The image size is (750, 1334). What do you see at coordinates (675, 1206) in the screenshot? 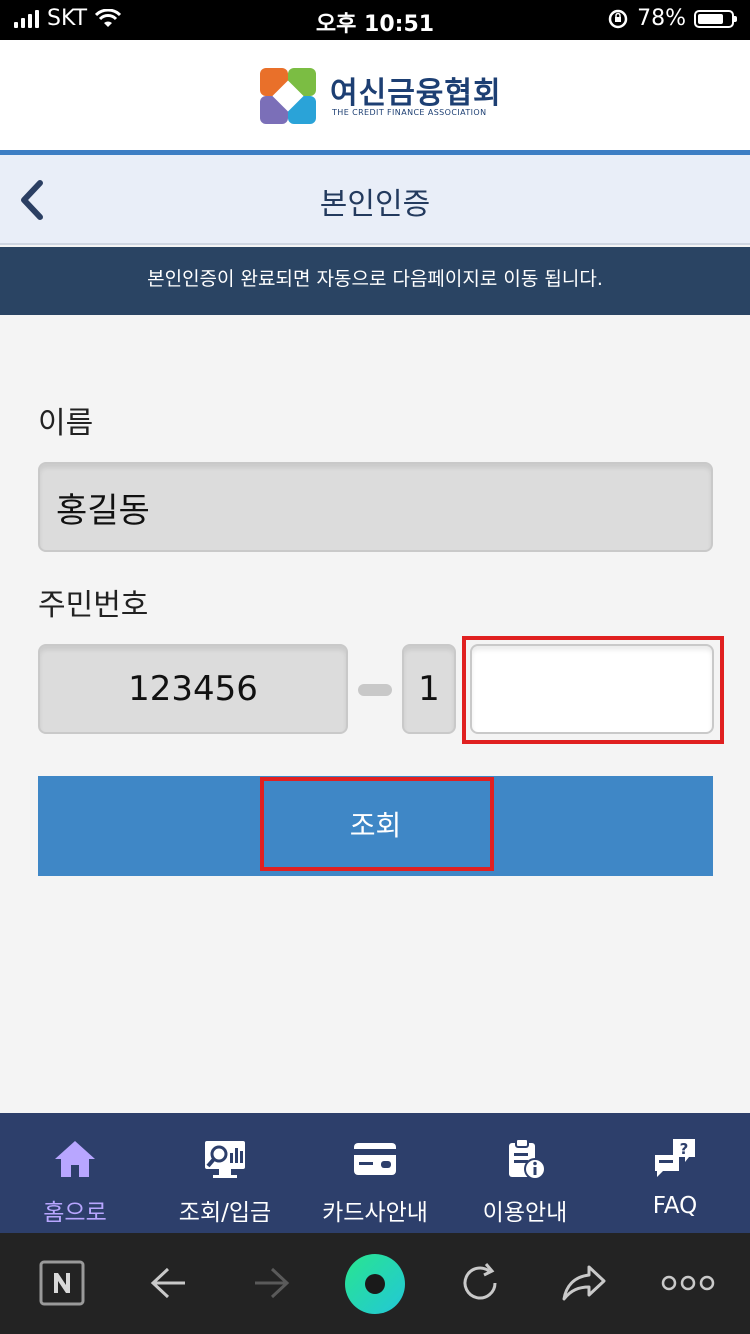
I see `tab-label-faq: FAQ` at bounding box center [675, 1206].